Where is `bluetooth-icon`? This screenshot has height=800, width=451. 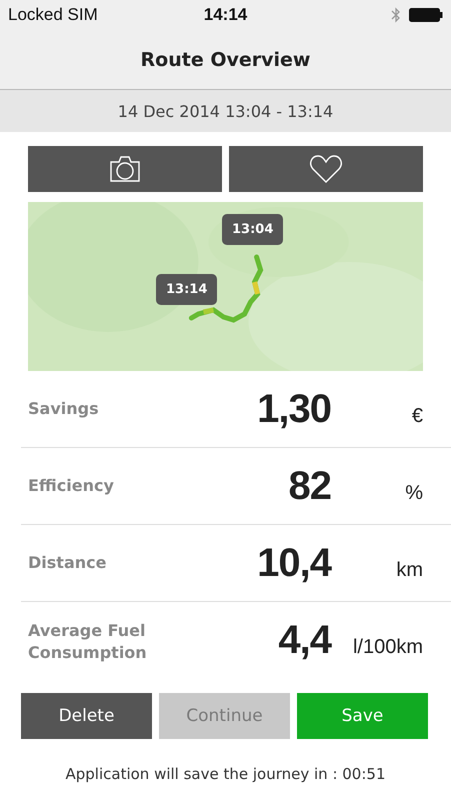 bluetooth-icon is located at coordinates (396, 15).